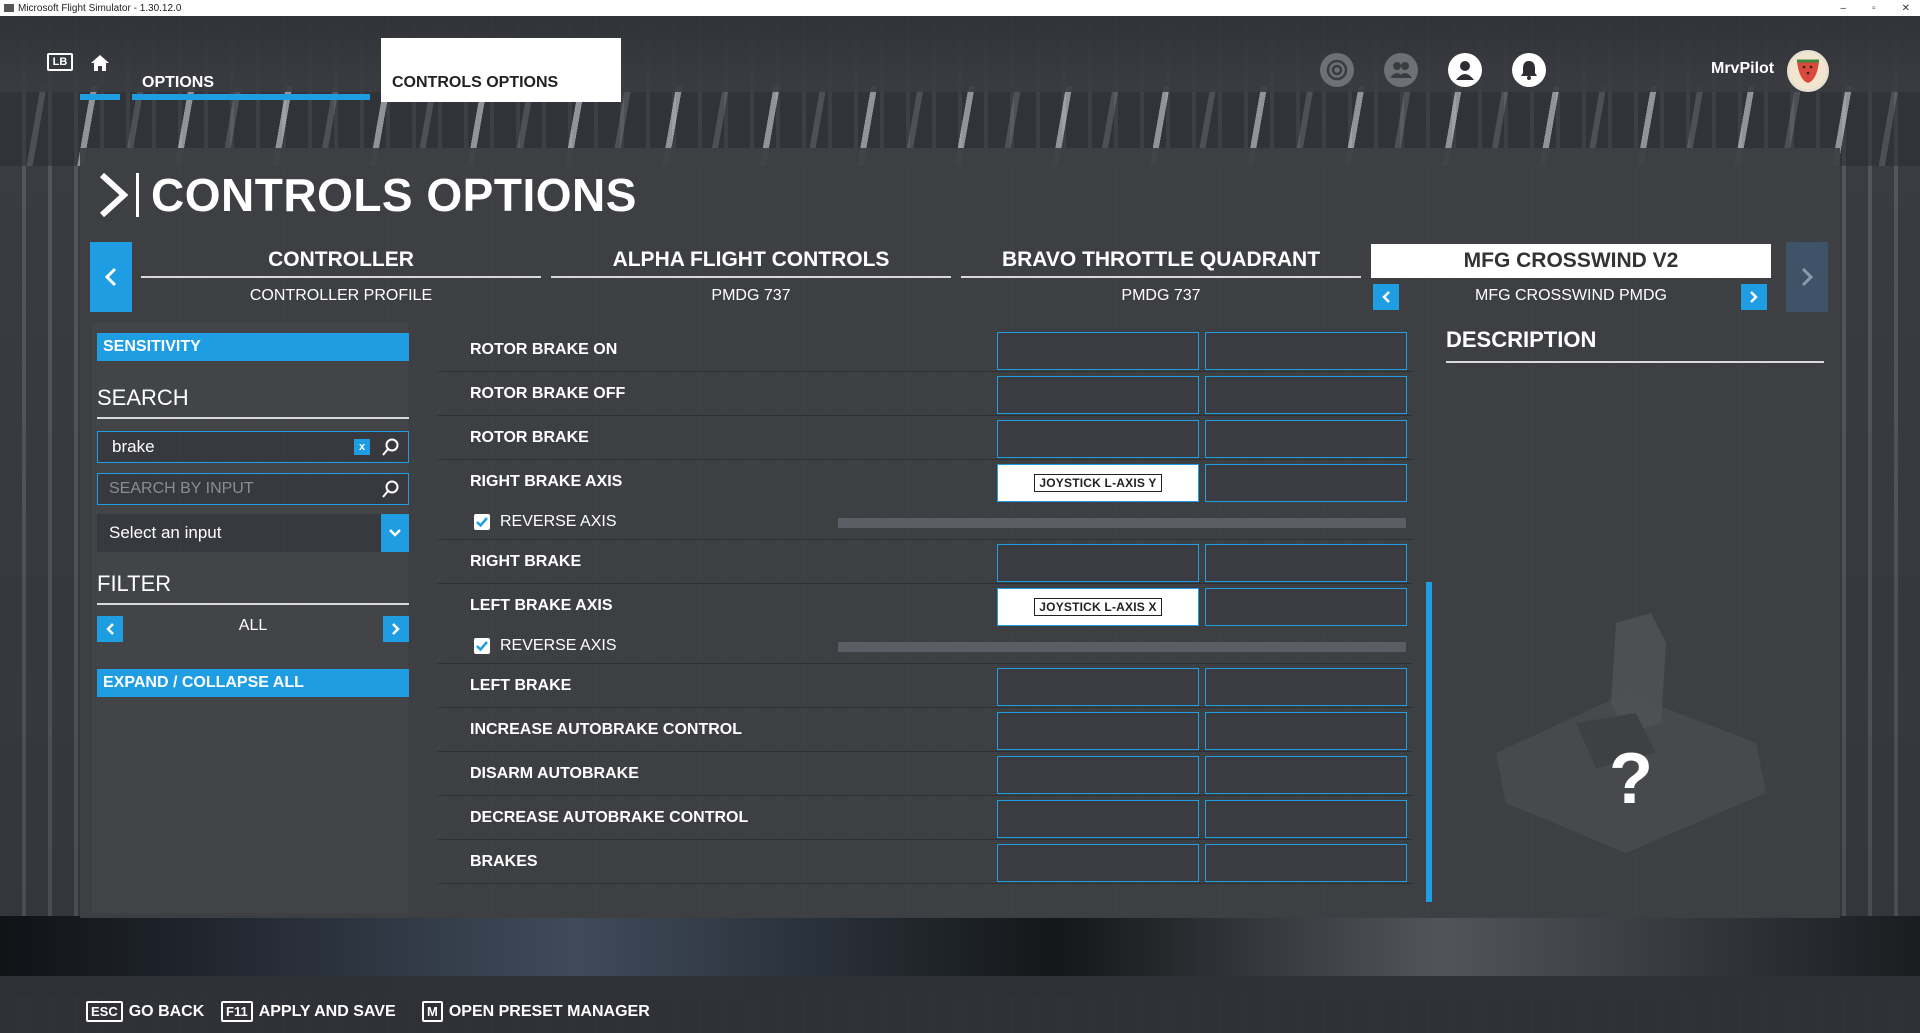 This screenshot has height=1033, width=1920. I want to click on binding-label: ROTOR BRAKE, so click(529, 437).